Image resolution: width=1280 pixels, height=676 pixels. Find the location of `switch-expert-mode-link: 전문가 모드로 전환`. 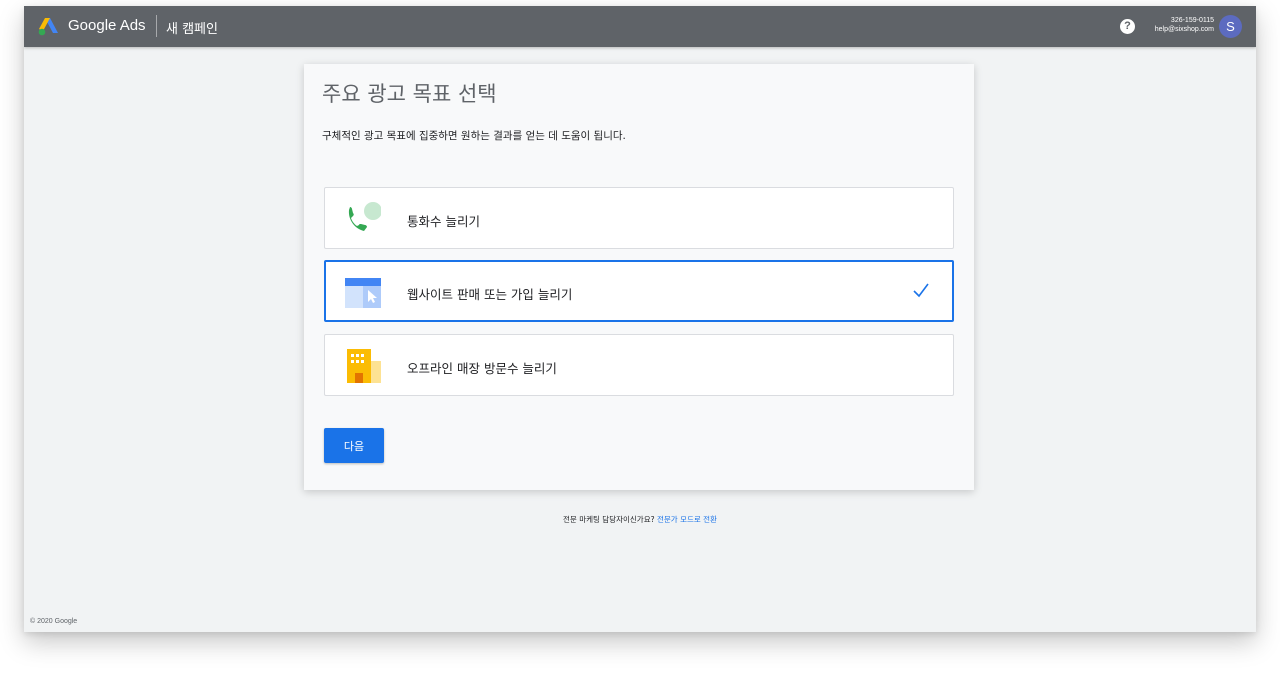

switch-expert-mode-link: 전문가 모드로 전환 is located at coordinates (687, 519).